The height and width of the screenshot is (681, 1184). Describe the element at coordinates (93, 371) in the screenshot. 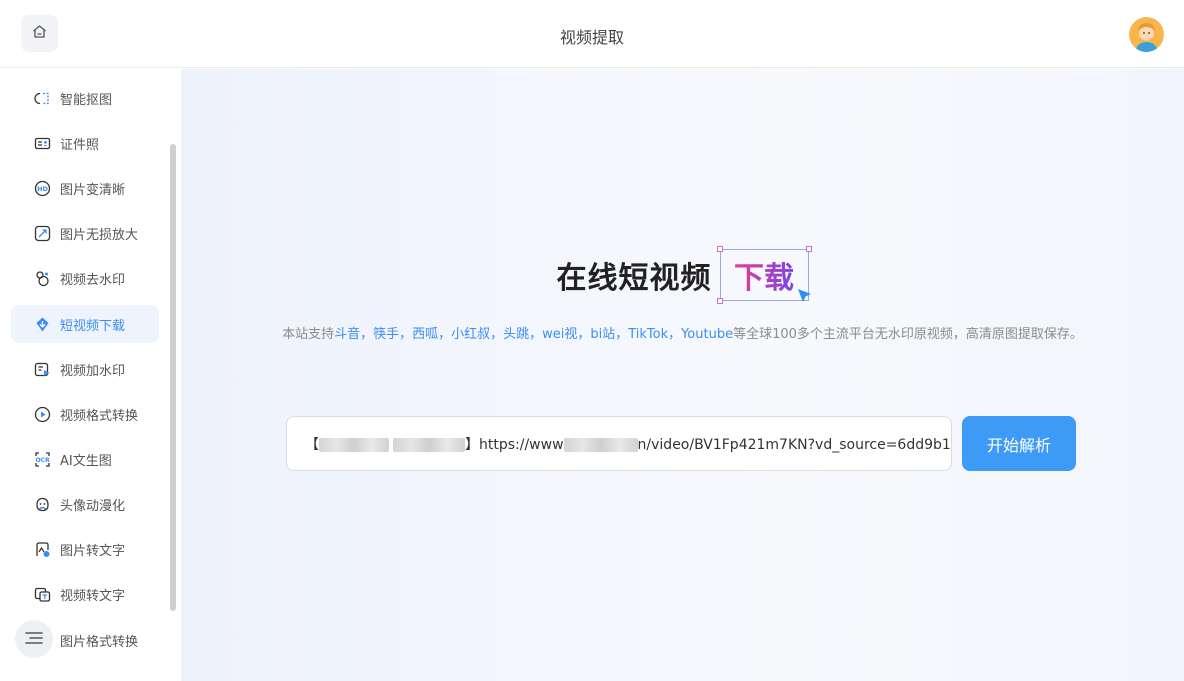

I see `sidebar-item-label: 视频加水印` at that location.